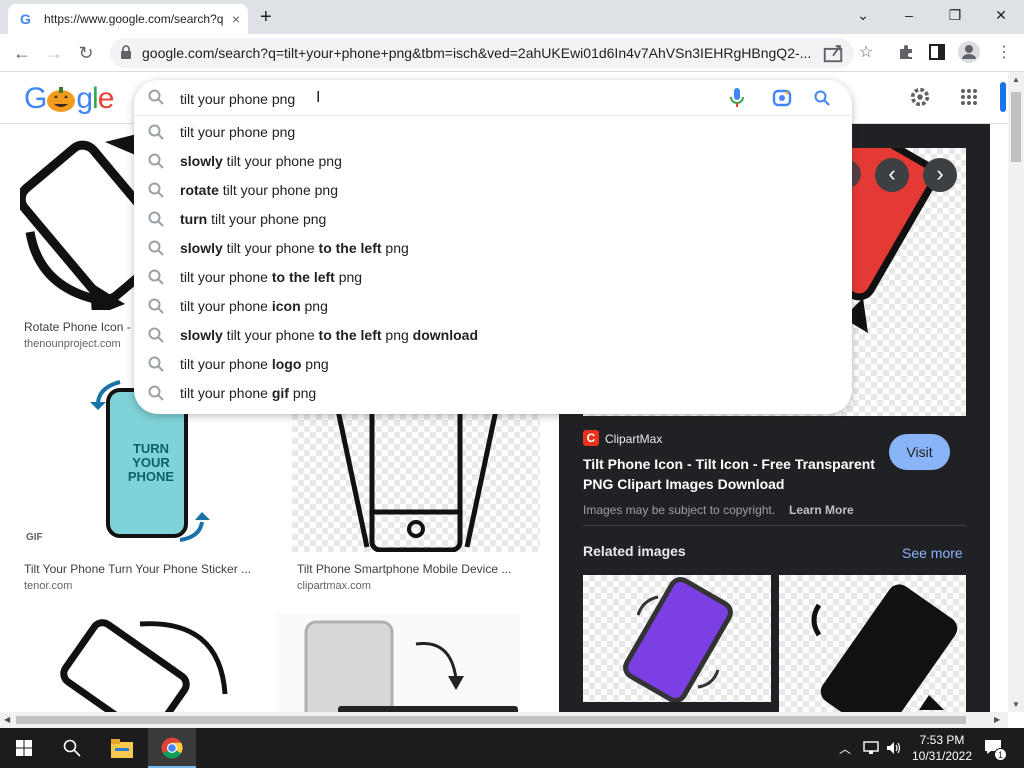 The image size is (1024, 768). Describe the element at coordinates (940, 175) in the screenshot. I see `next-image-button: ›` at that location.